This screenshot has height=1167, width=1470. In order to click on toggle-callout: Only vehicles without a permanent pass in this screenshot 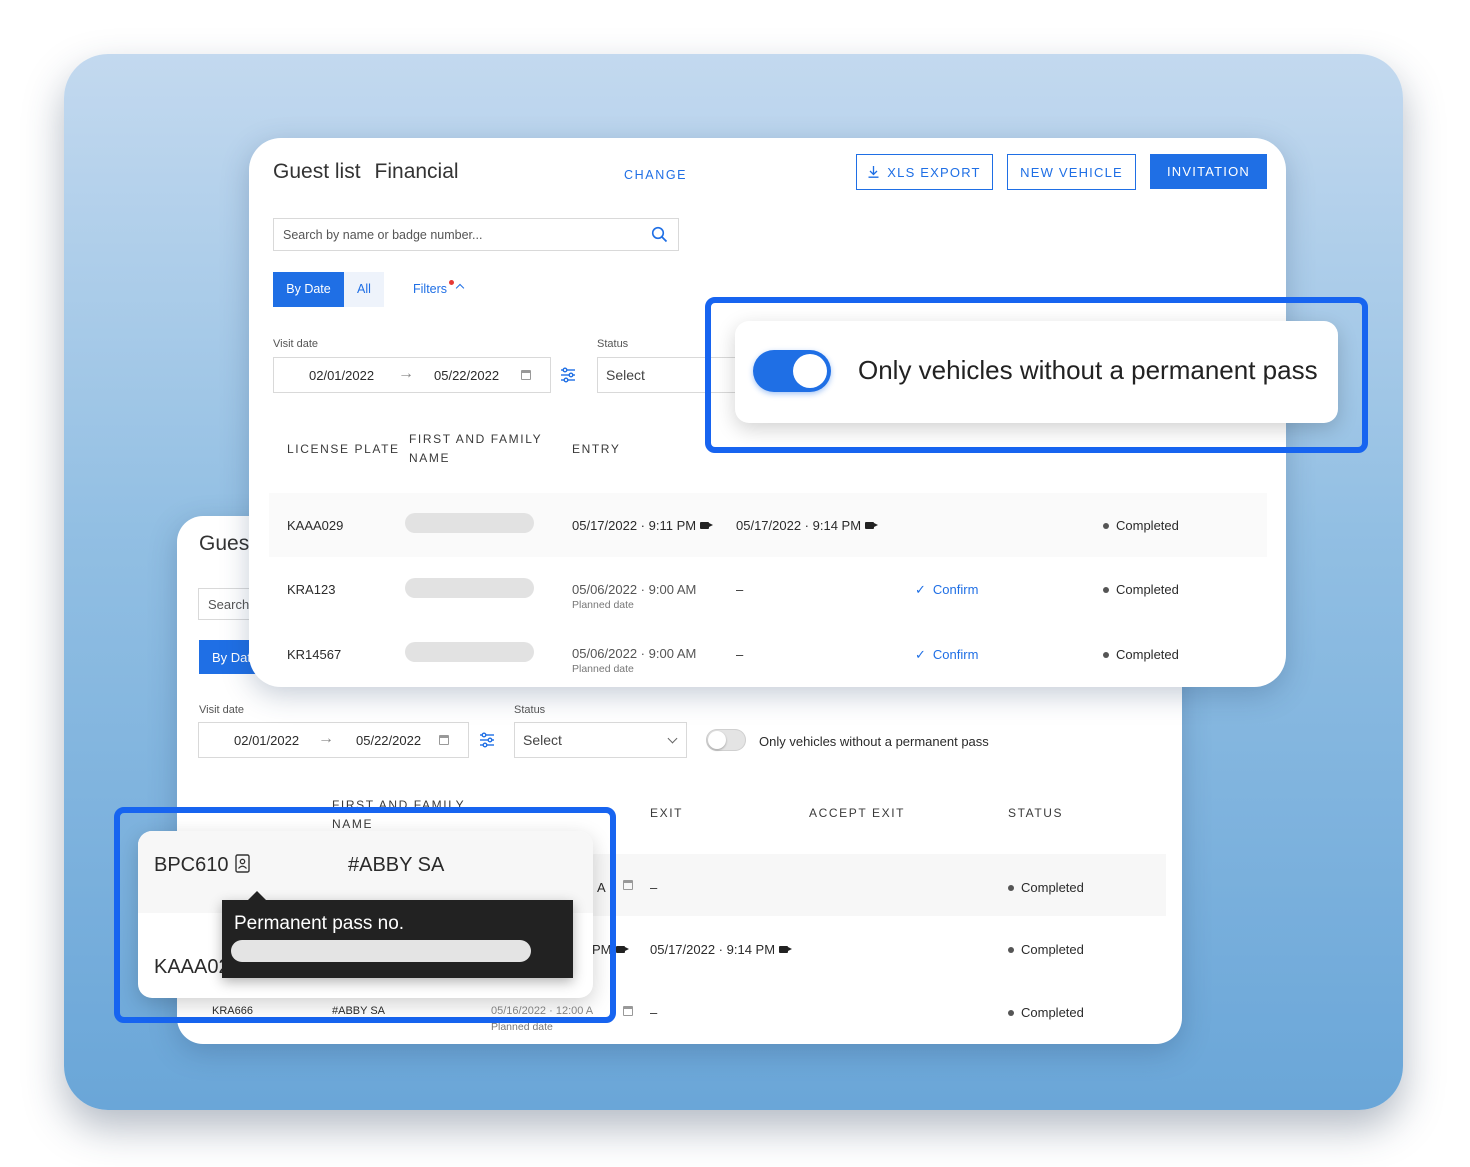, I will do `click(1036, 372)`.